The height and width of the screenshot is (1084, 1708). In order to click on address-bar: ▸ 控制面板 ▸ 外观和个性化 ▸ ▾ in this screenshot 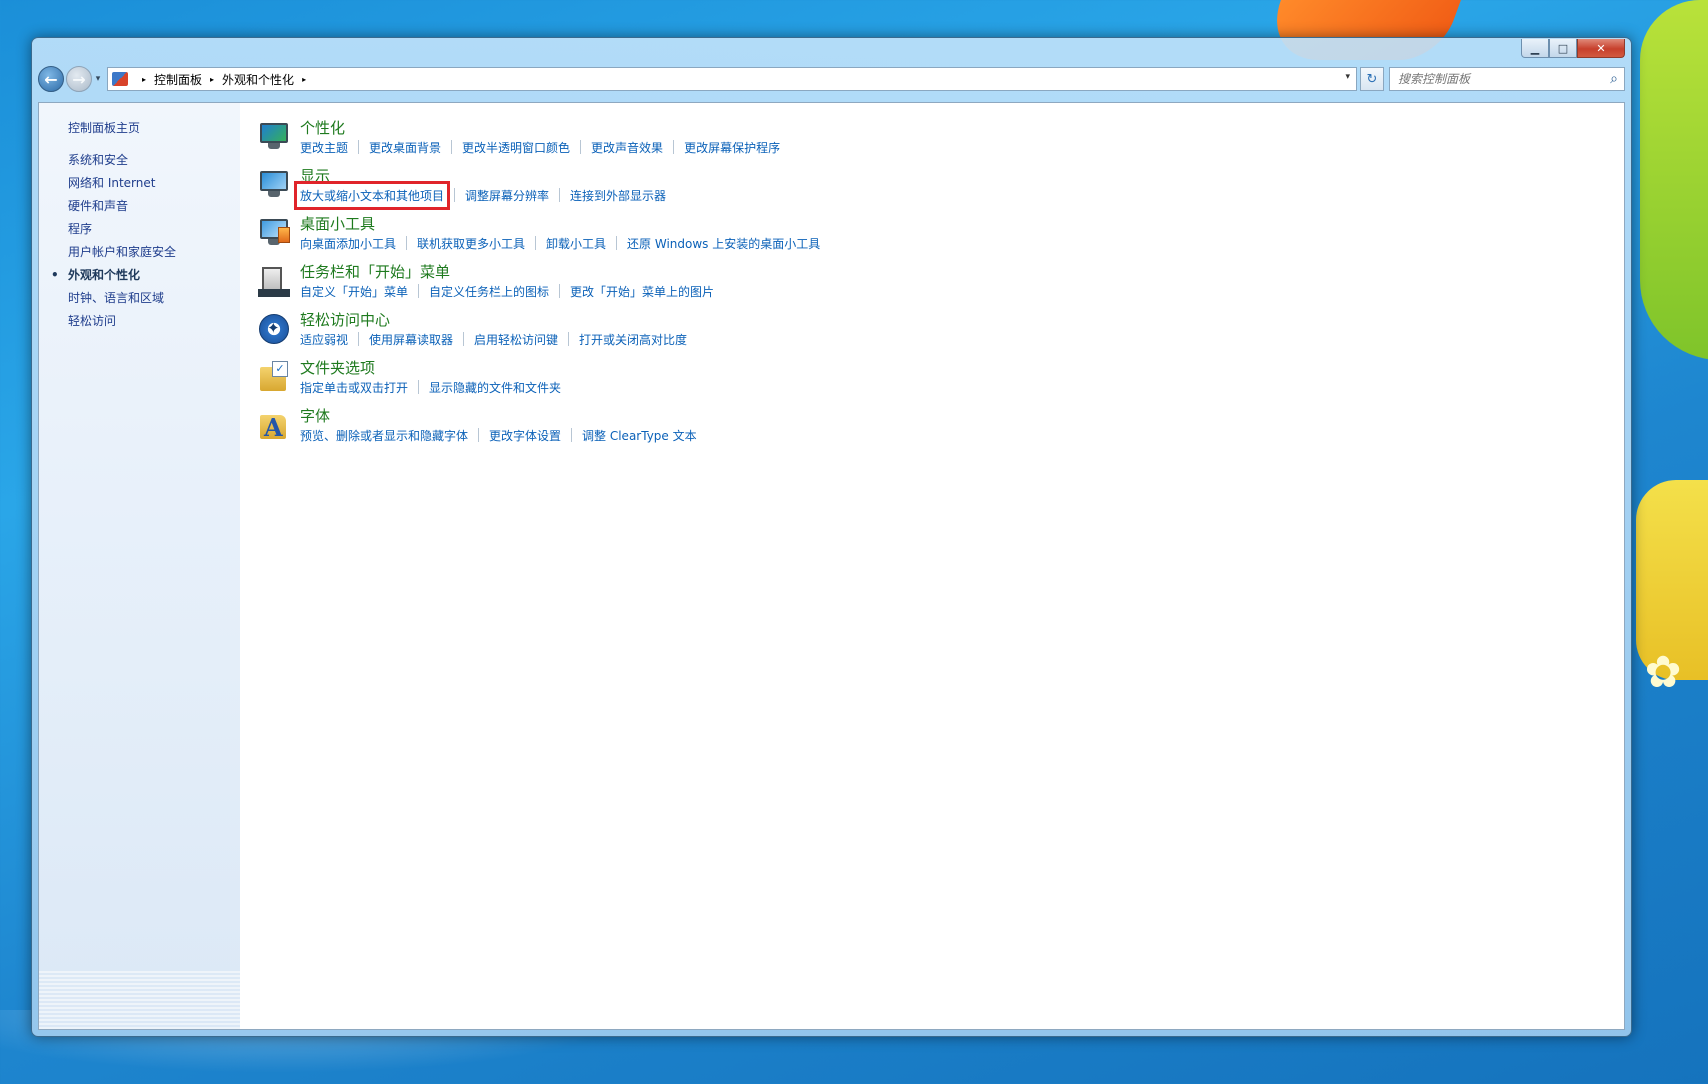, I will do `click(732, 79)`.